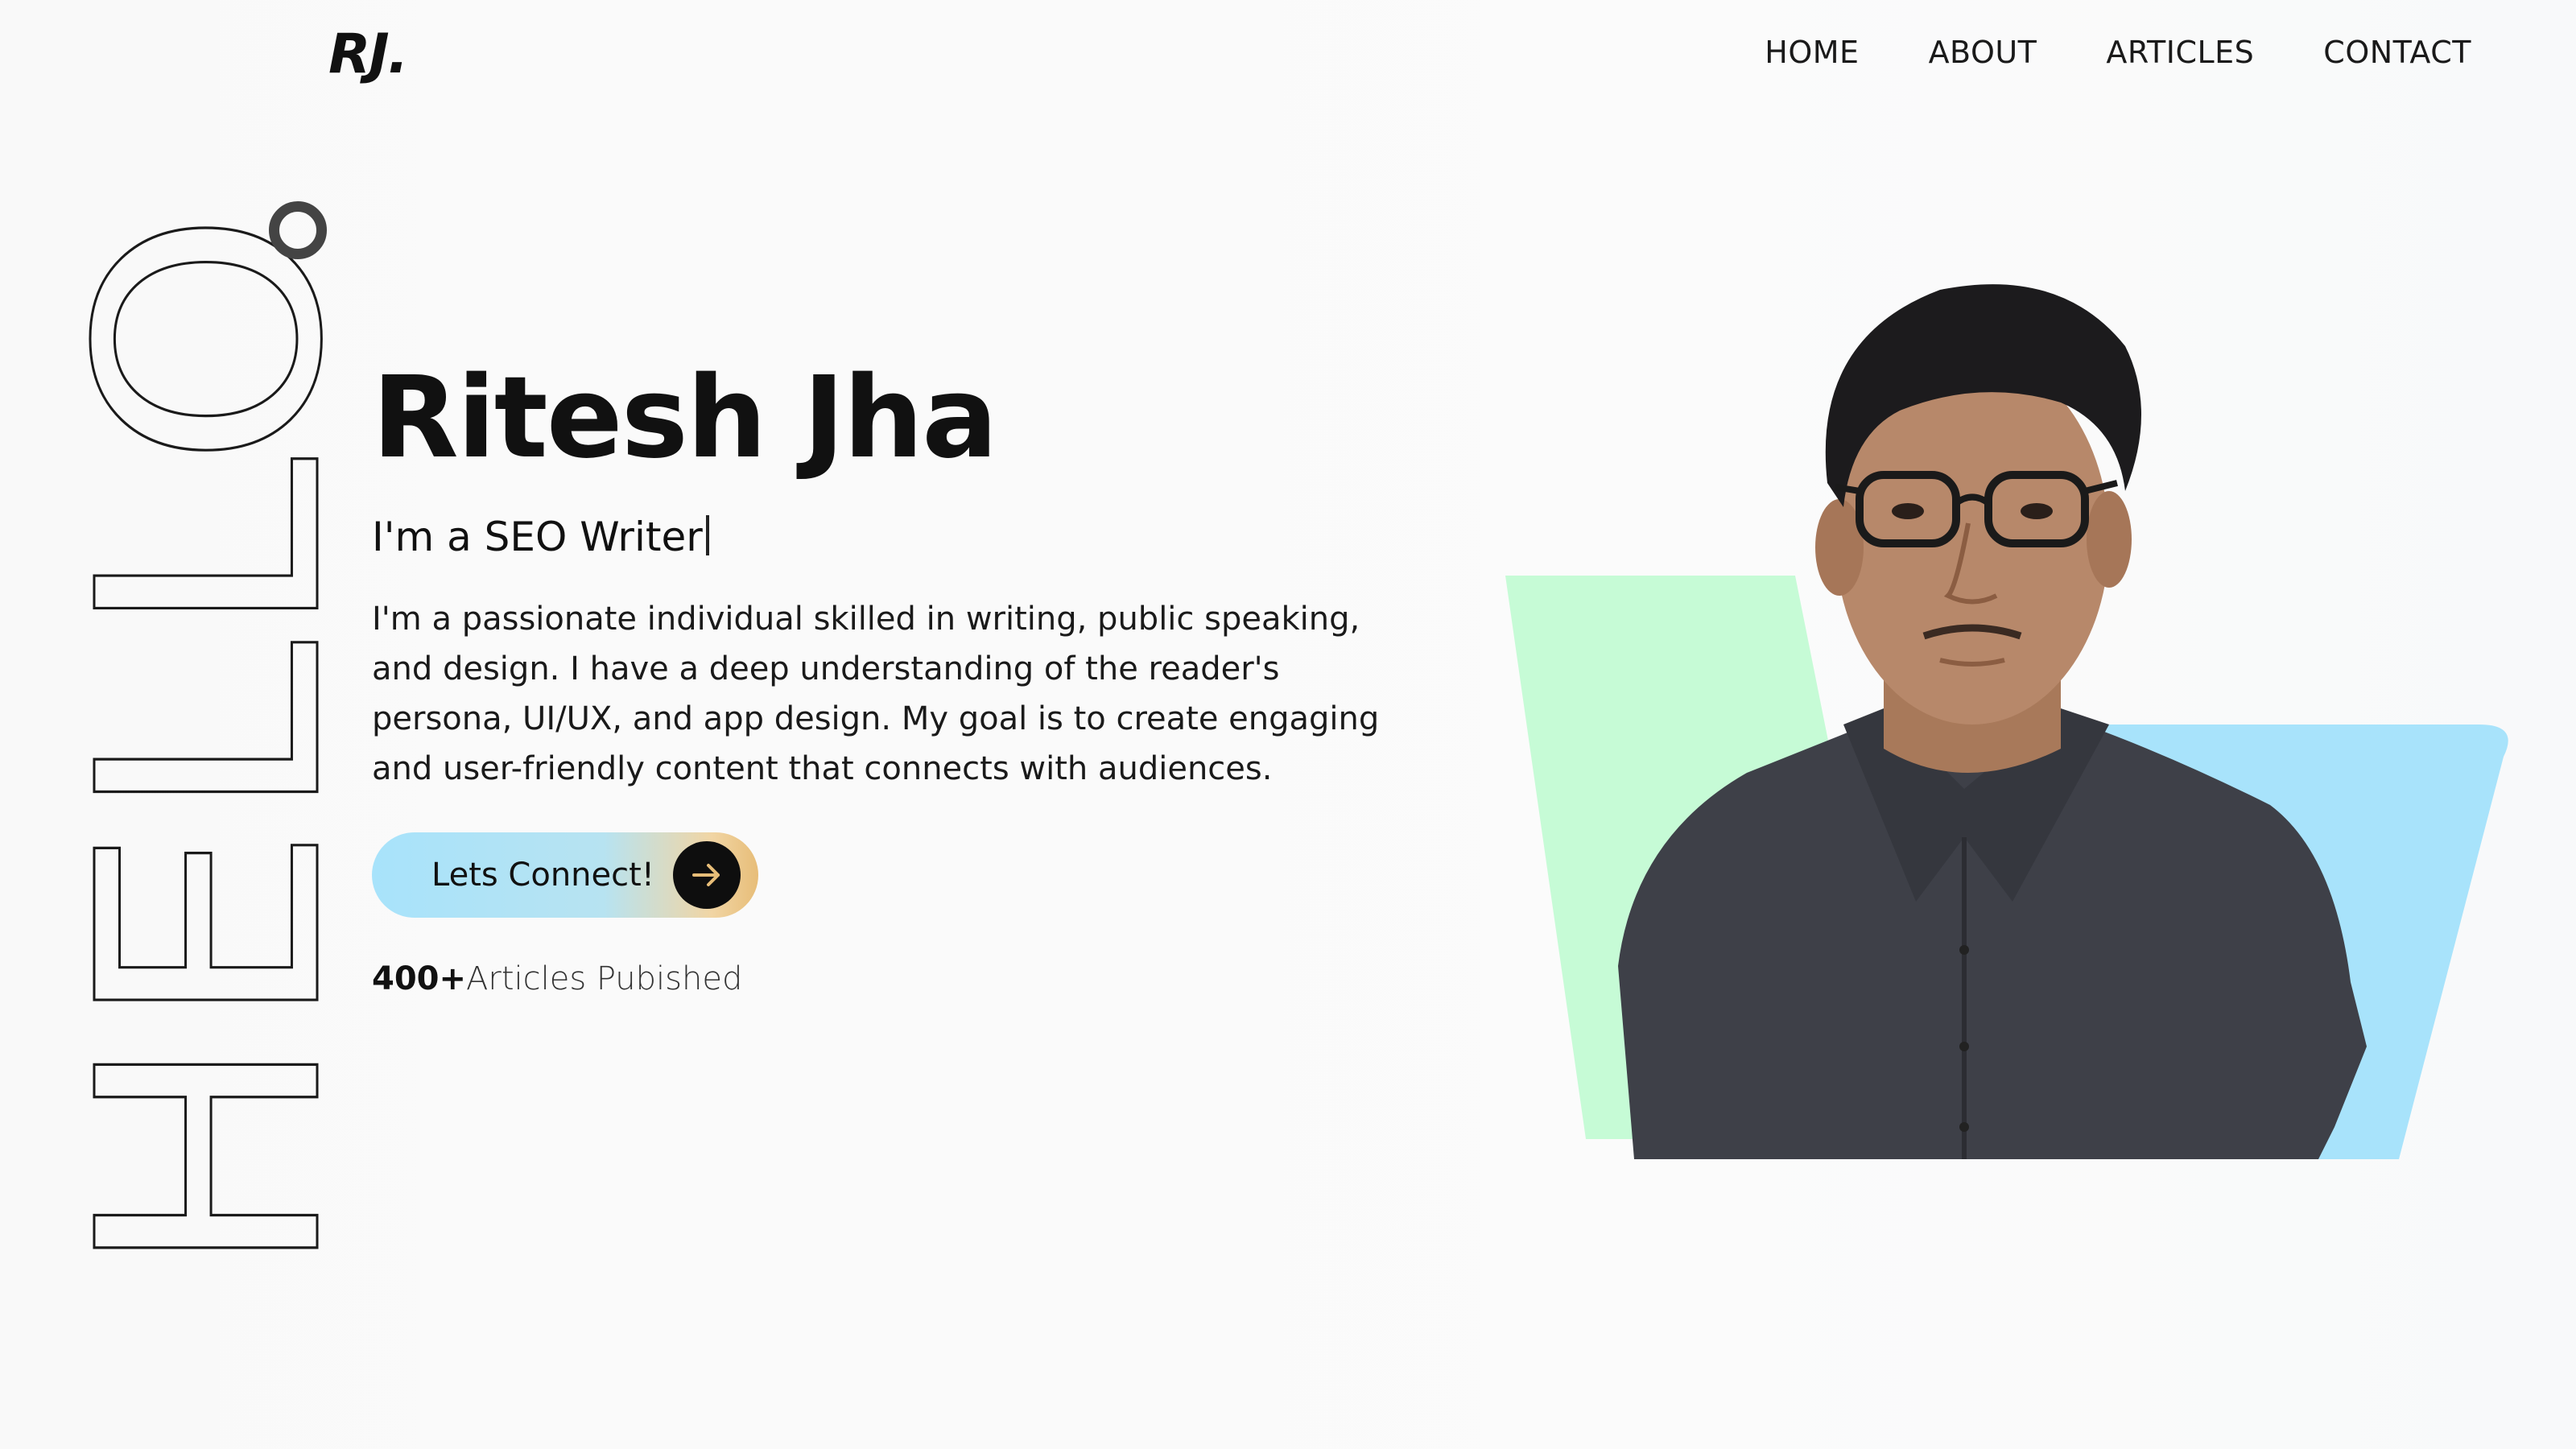 The height and width of the screenshot is (1449, 2576). What do you see at coordinates (707, 535) in the screenshot?
I see `typing-caret` at bounding box center [707, 535].